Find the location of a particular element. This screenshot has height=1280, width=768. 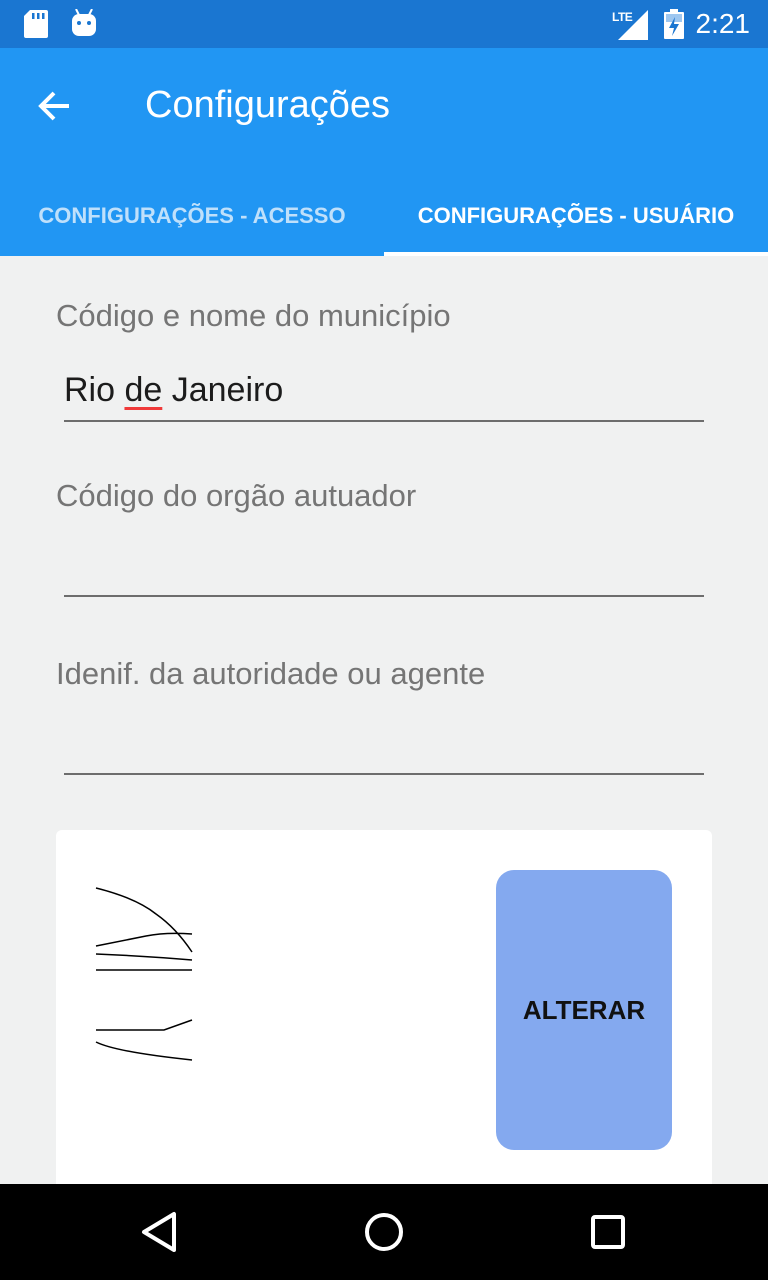

tab-configuracoes-usuario: CONFIGURAÇÕES - USUÁRIO is located at coordinates (576, 216).